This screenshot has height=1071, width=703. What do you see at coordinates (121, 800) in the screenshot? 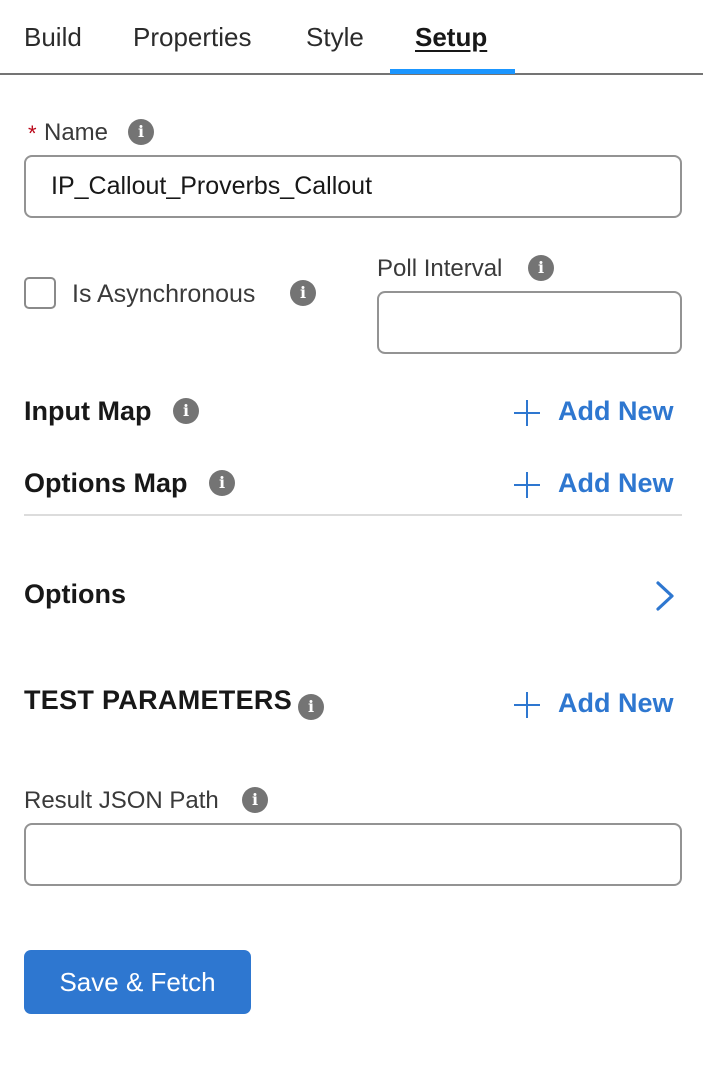
I see `result-json-path-label: Result JSON Path` at bounding box center [121, 800].